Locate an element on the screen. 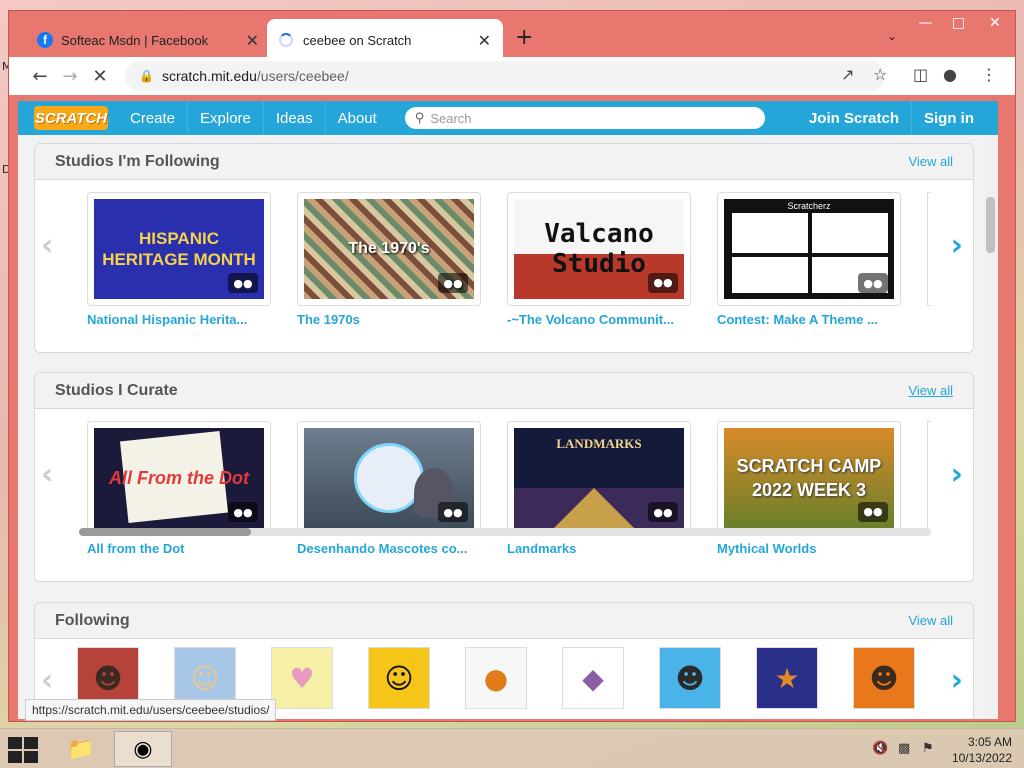 This screenshot has height=768, width=1024. user-avatar: ♥ is located at coordinates (302, 678).